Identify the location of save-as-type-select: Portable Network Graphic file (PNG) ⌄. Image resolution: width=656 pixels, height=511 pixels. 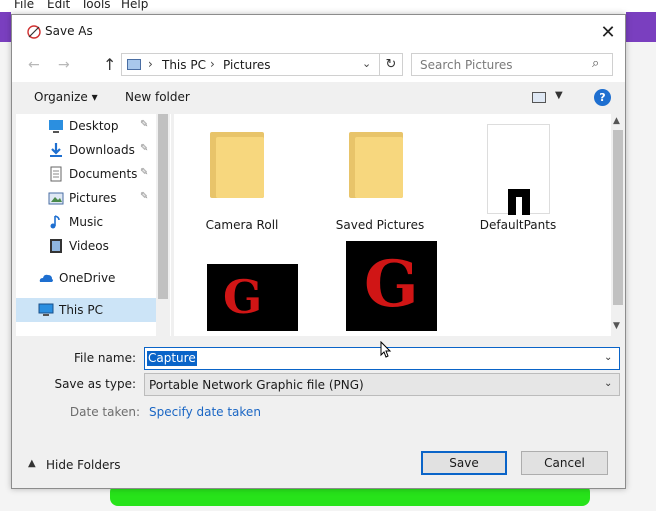
(382, 384).